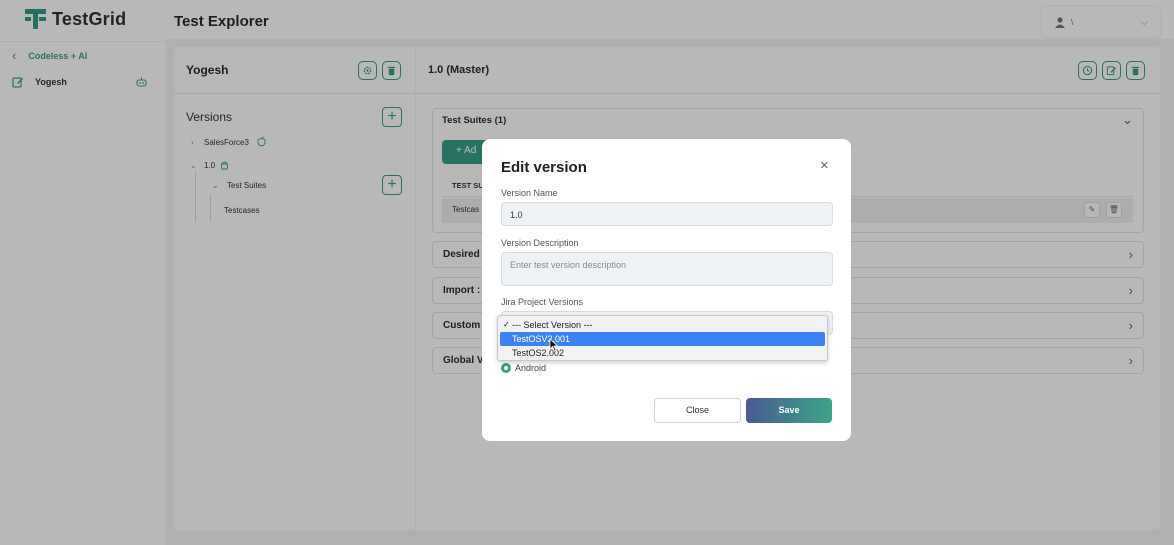 This screenshot has width=1174, height=545. Describe the element at coordinates (667, 269) in the screenshot. I see `version-description-textarea: Enter test version description` at that location.